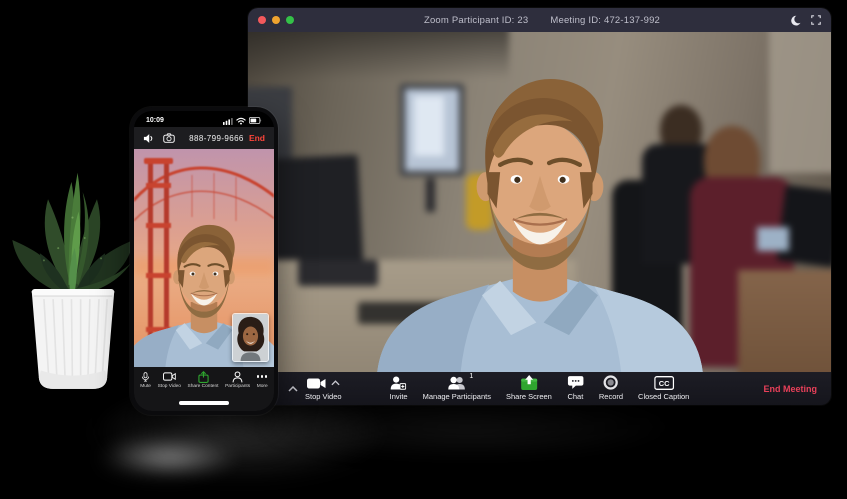 The height and width of the screenshot is (499, 847). Describe the element at coordinates (169, 138) in the screenshot. I see `flip-camera-icon` at that location.